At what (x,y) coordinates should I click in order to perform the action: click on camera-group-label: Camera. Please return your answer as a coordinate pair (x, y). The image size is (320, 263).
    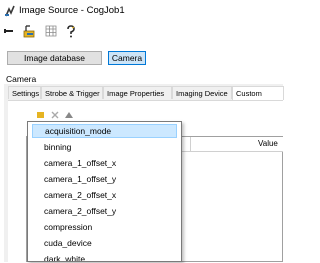
    Looking at the image, I should click on (21, 79).